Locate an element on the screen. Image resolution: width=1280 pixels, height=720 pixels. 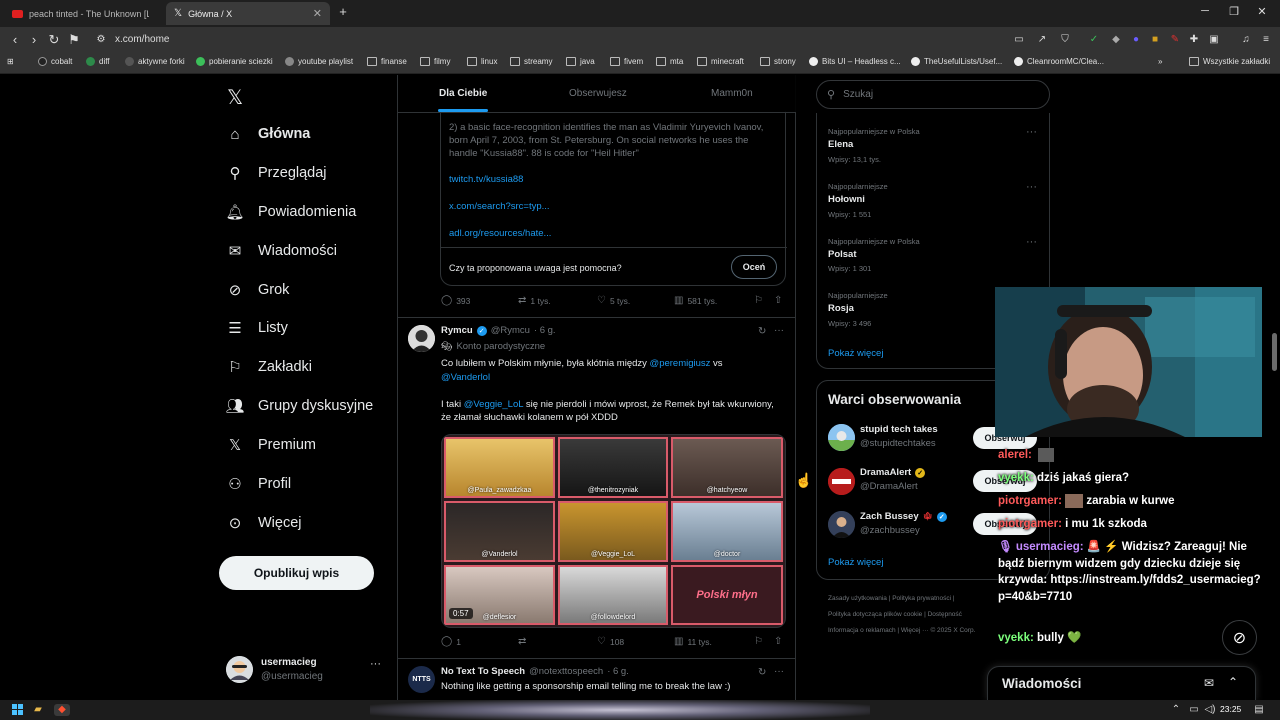
back-icon: ‹ is located at coordinates (15, 40).